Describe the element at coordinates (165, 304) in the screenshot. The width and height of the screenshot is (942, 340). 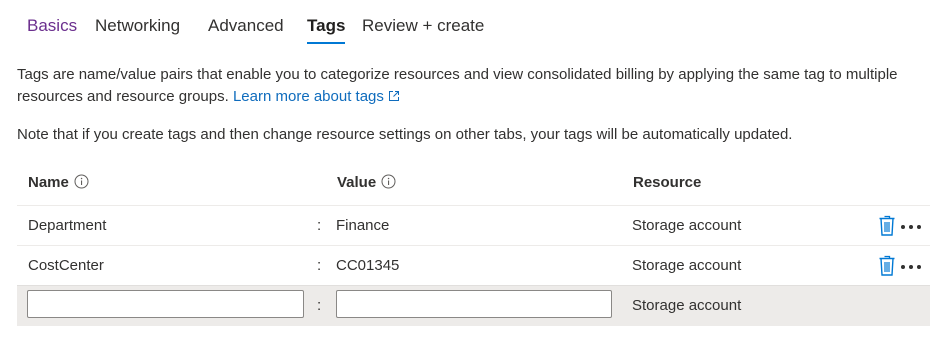
I see `new-tag-name-input` at that location.